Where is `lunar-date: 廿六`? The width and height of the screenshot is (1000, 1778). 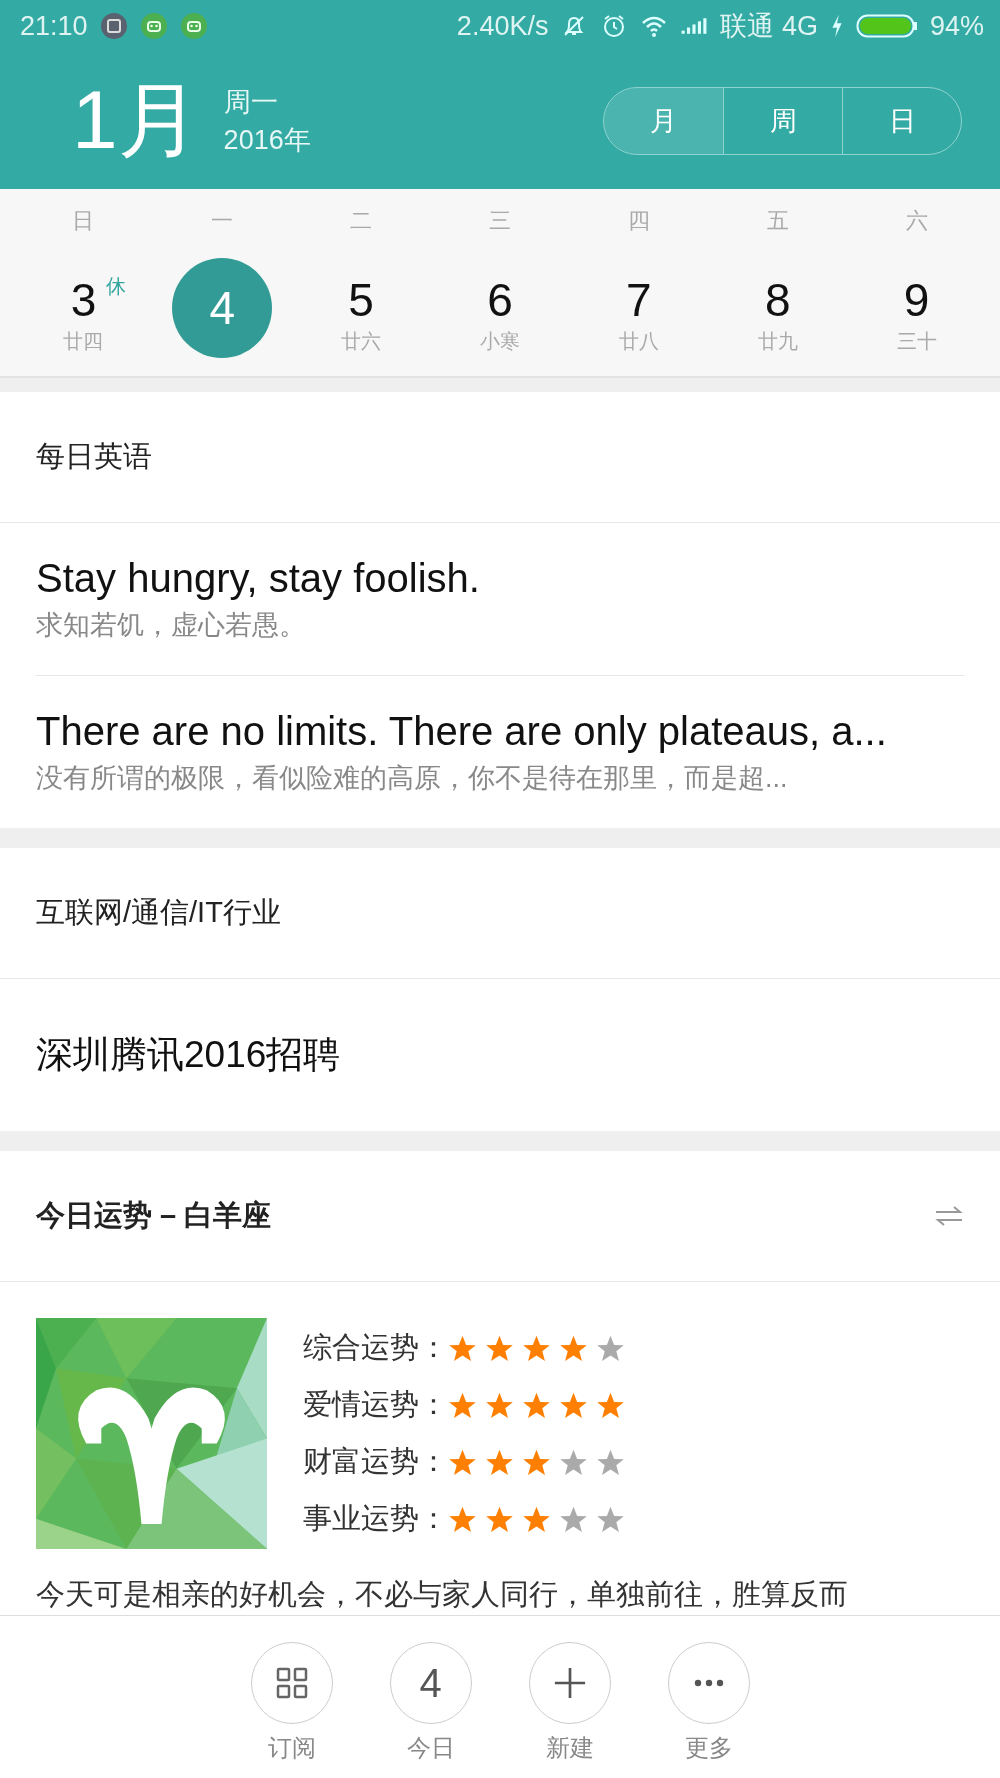
lunar-date: 廿六 is located at coordinates (361, 341).